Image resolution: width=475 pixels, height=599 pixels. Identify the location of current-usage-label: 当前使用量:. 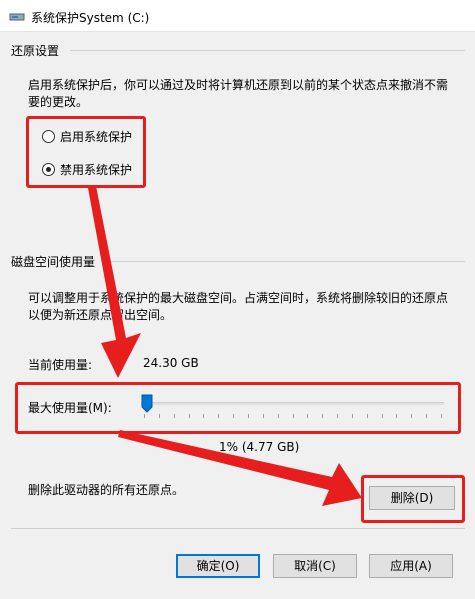
(60, 365).